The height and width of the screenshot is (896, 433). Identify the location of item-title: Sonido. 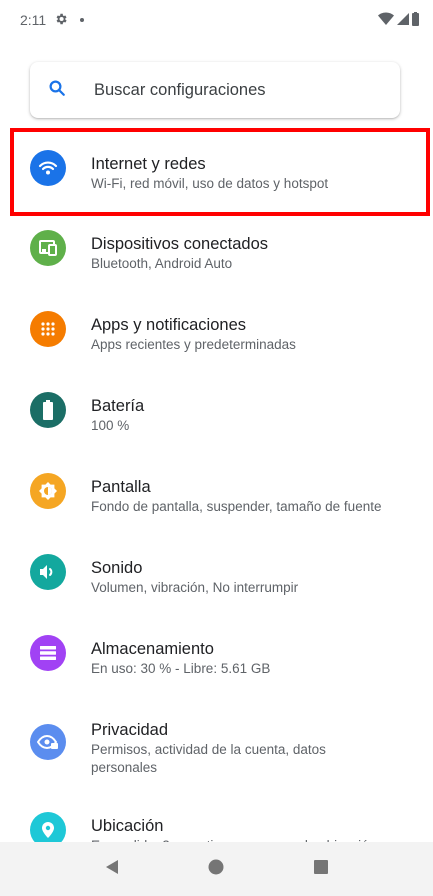
(117, 568).